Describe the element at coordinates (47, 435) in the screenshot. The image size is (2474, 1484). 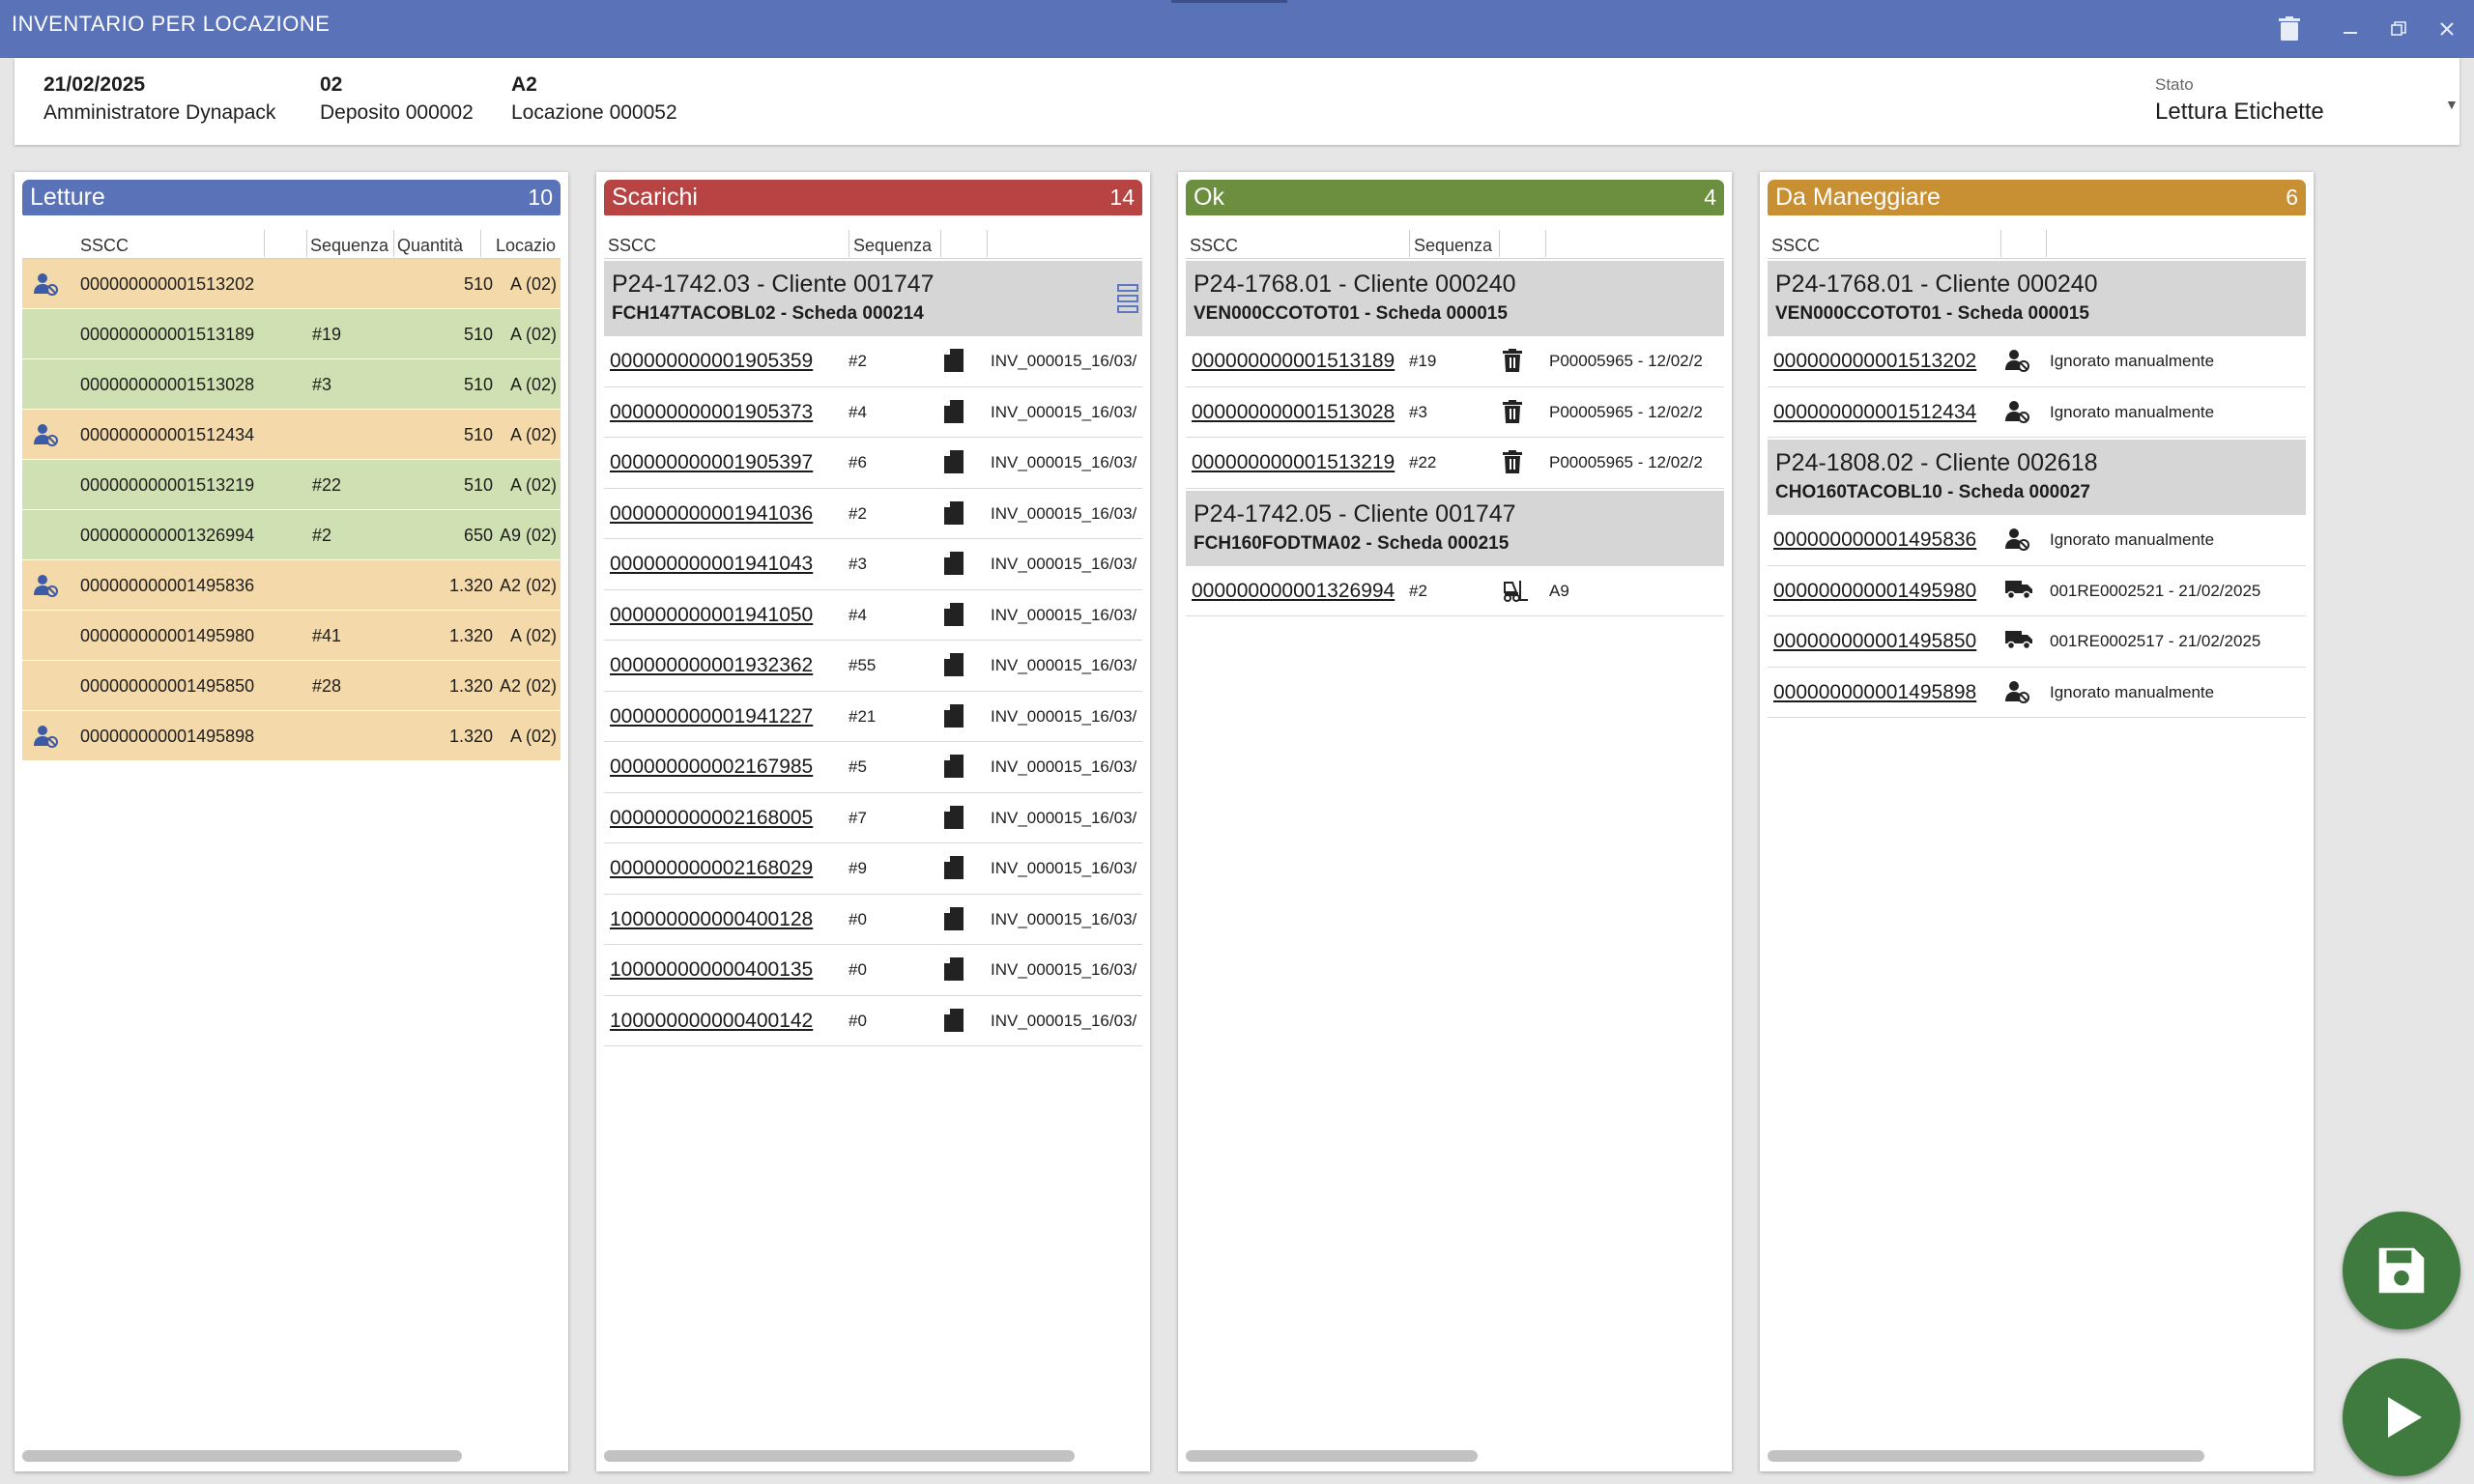
I see `user-blocked-icon` at that location.